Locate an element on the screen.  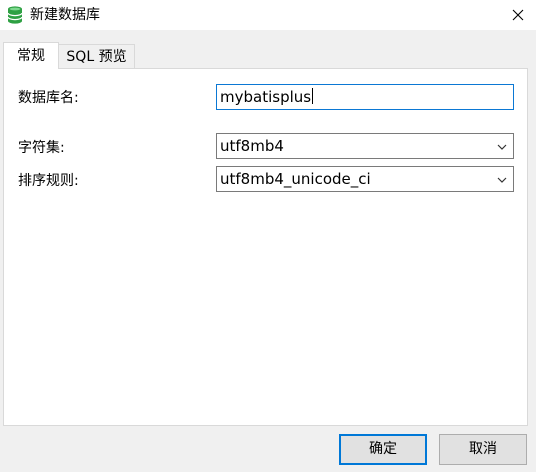
collation-select: utf8mb4_unicode_ci is located at coordinates (365, 179).